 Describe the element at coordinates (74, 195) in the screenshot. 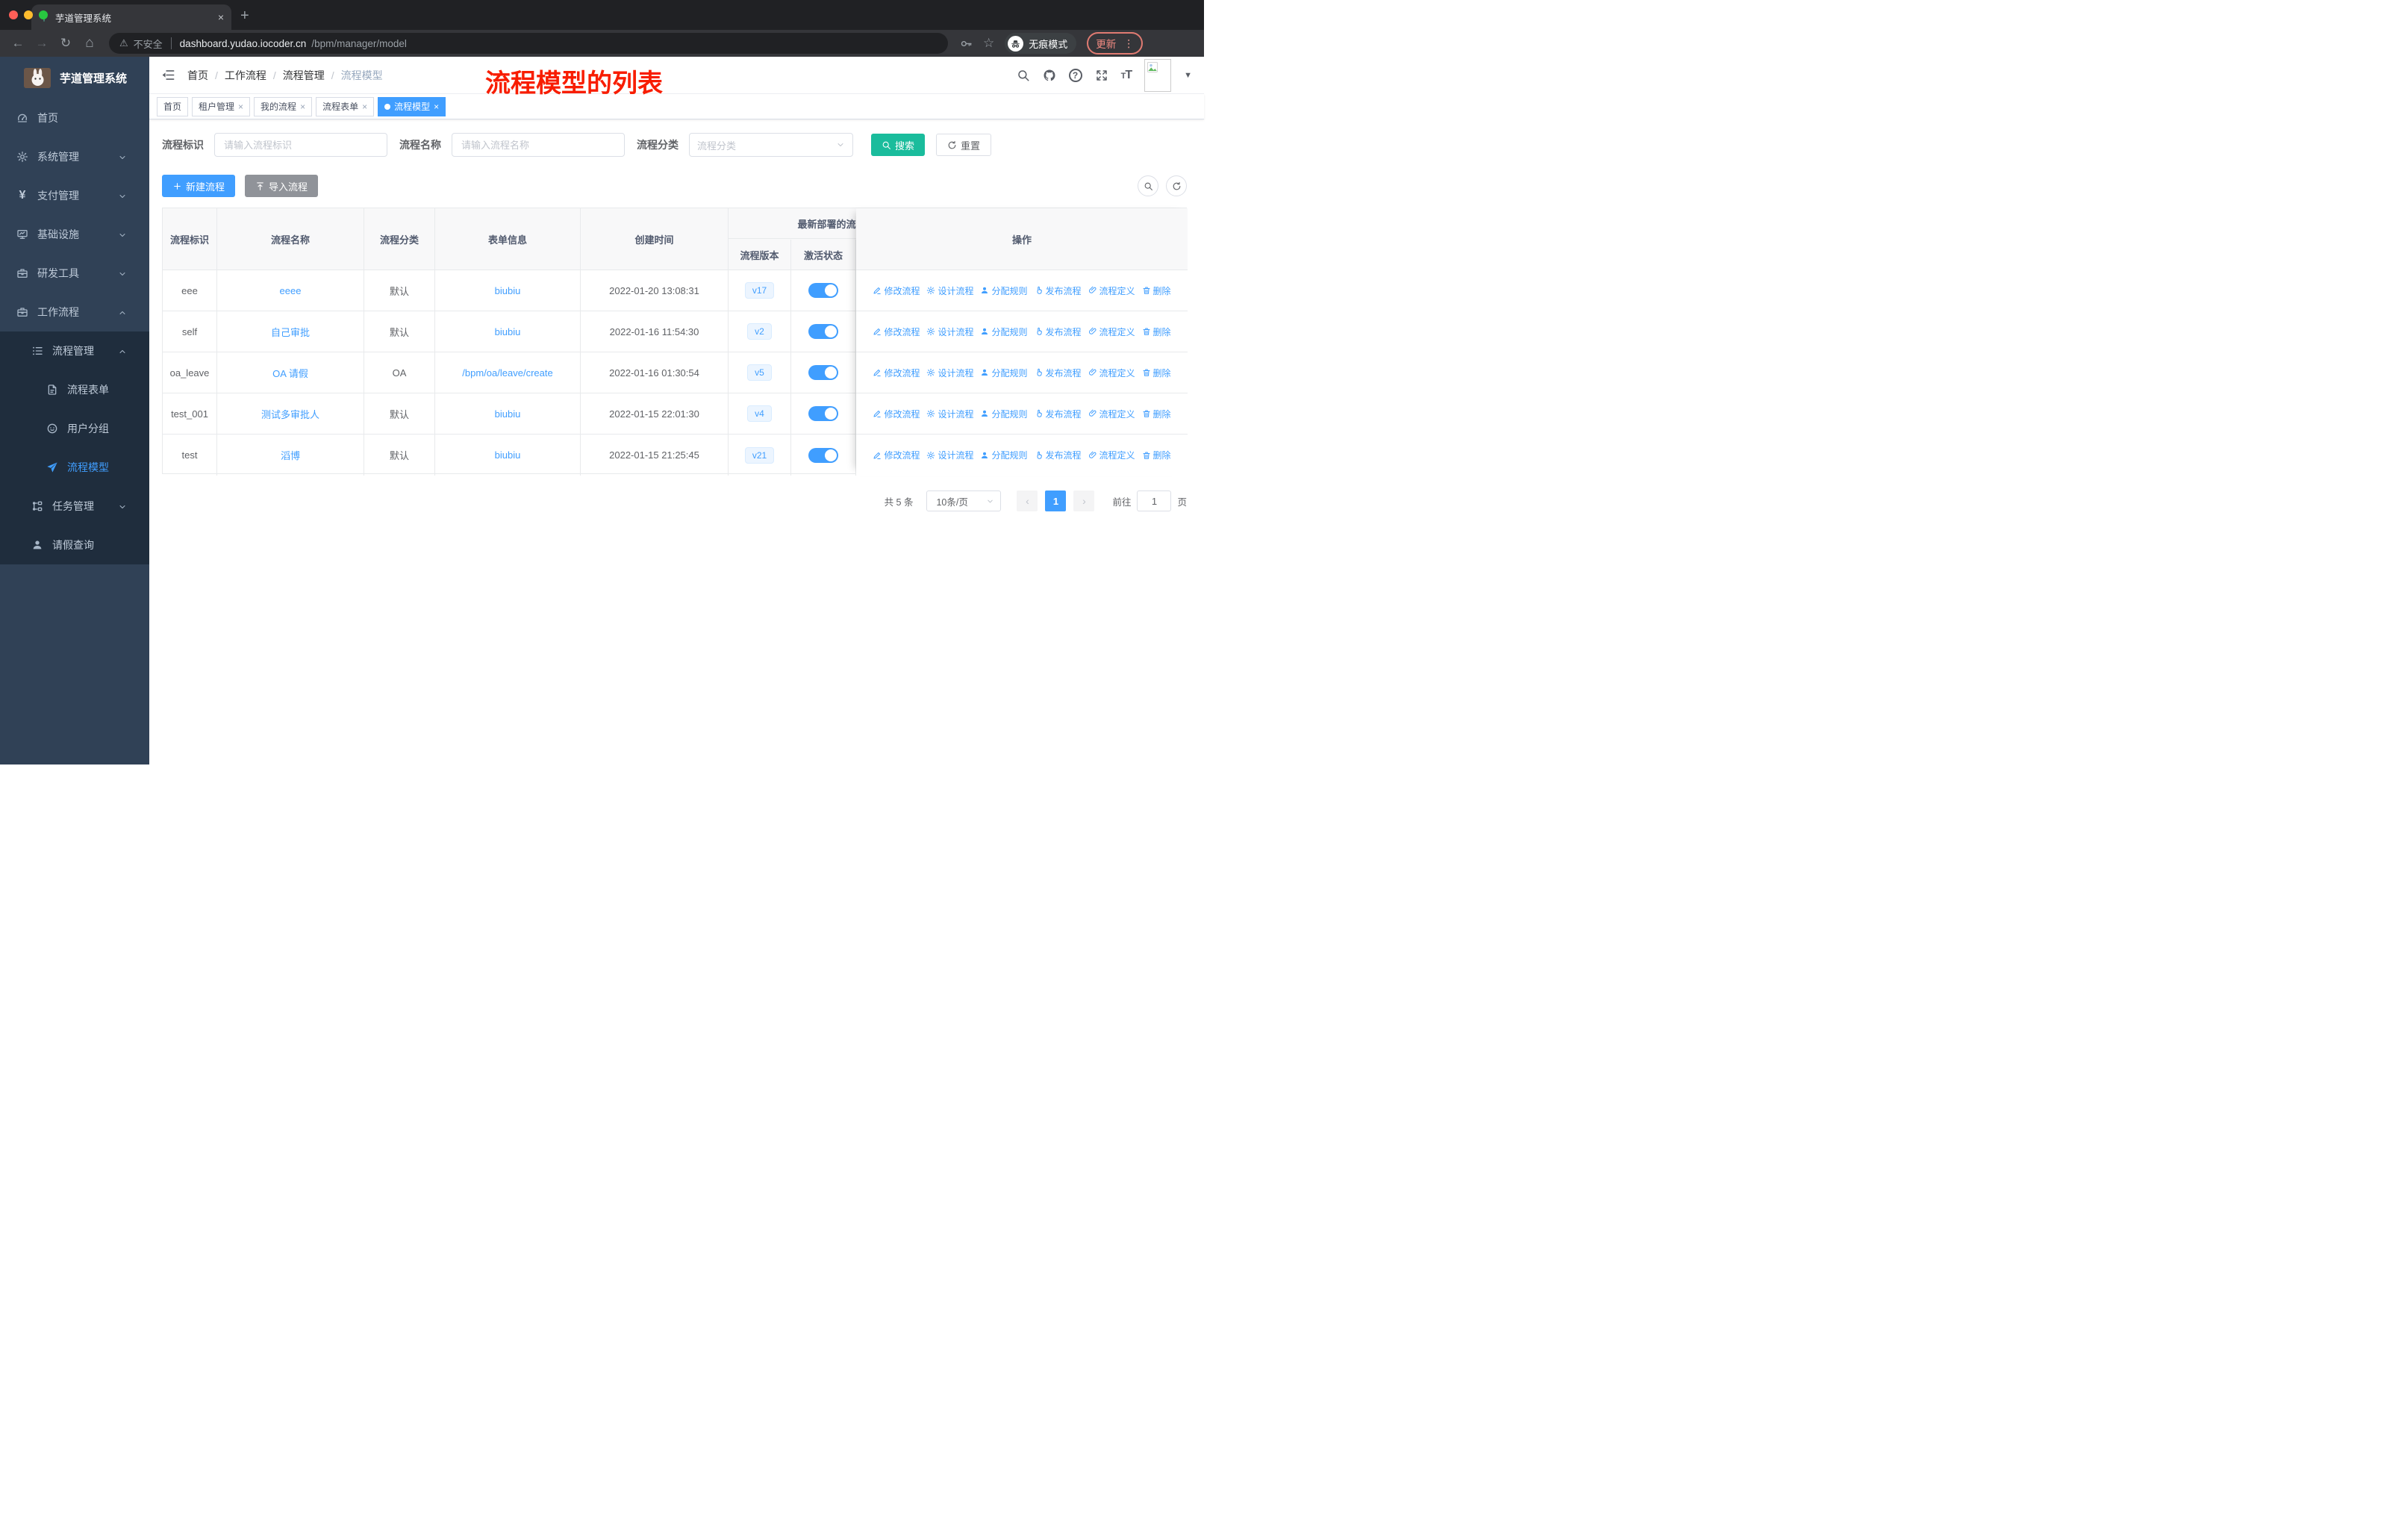

I see `sidebar-item-pay: ¥ 支付管理` at that location.